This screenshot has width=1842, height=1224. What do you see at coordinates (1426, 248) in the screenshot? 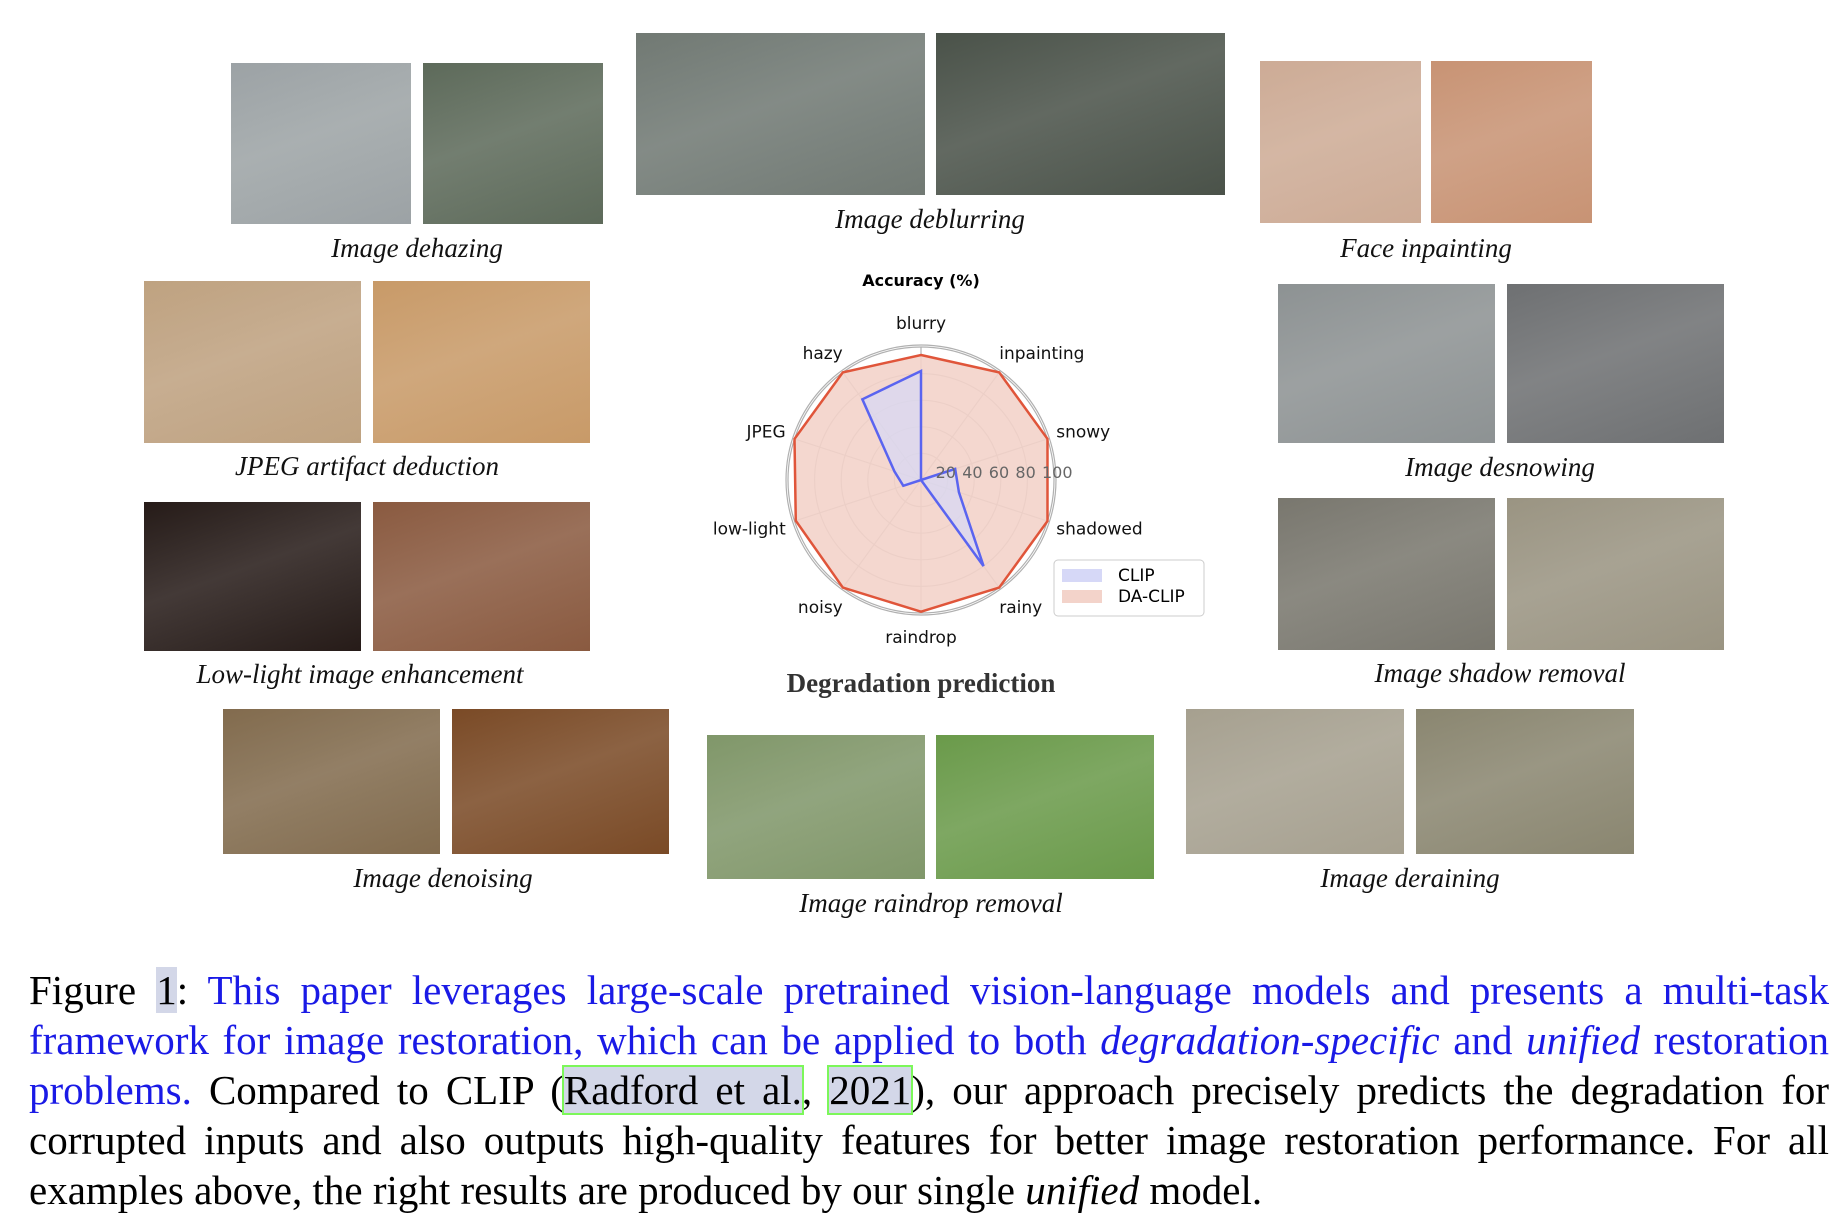
I see `panel-caption: Face inpainting` at bounding box center [1426, 248].